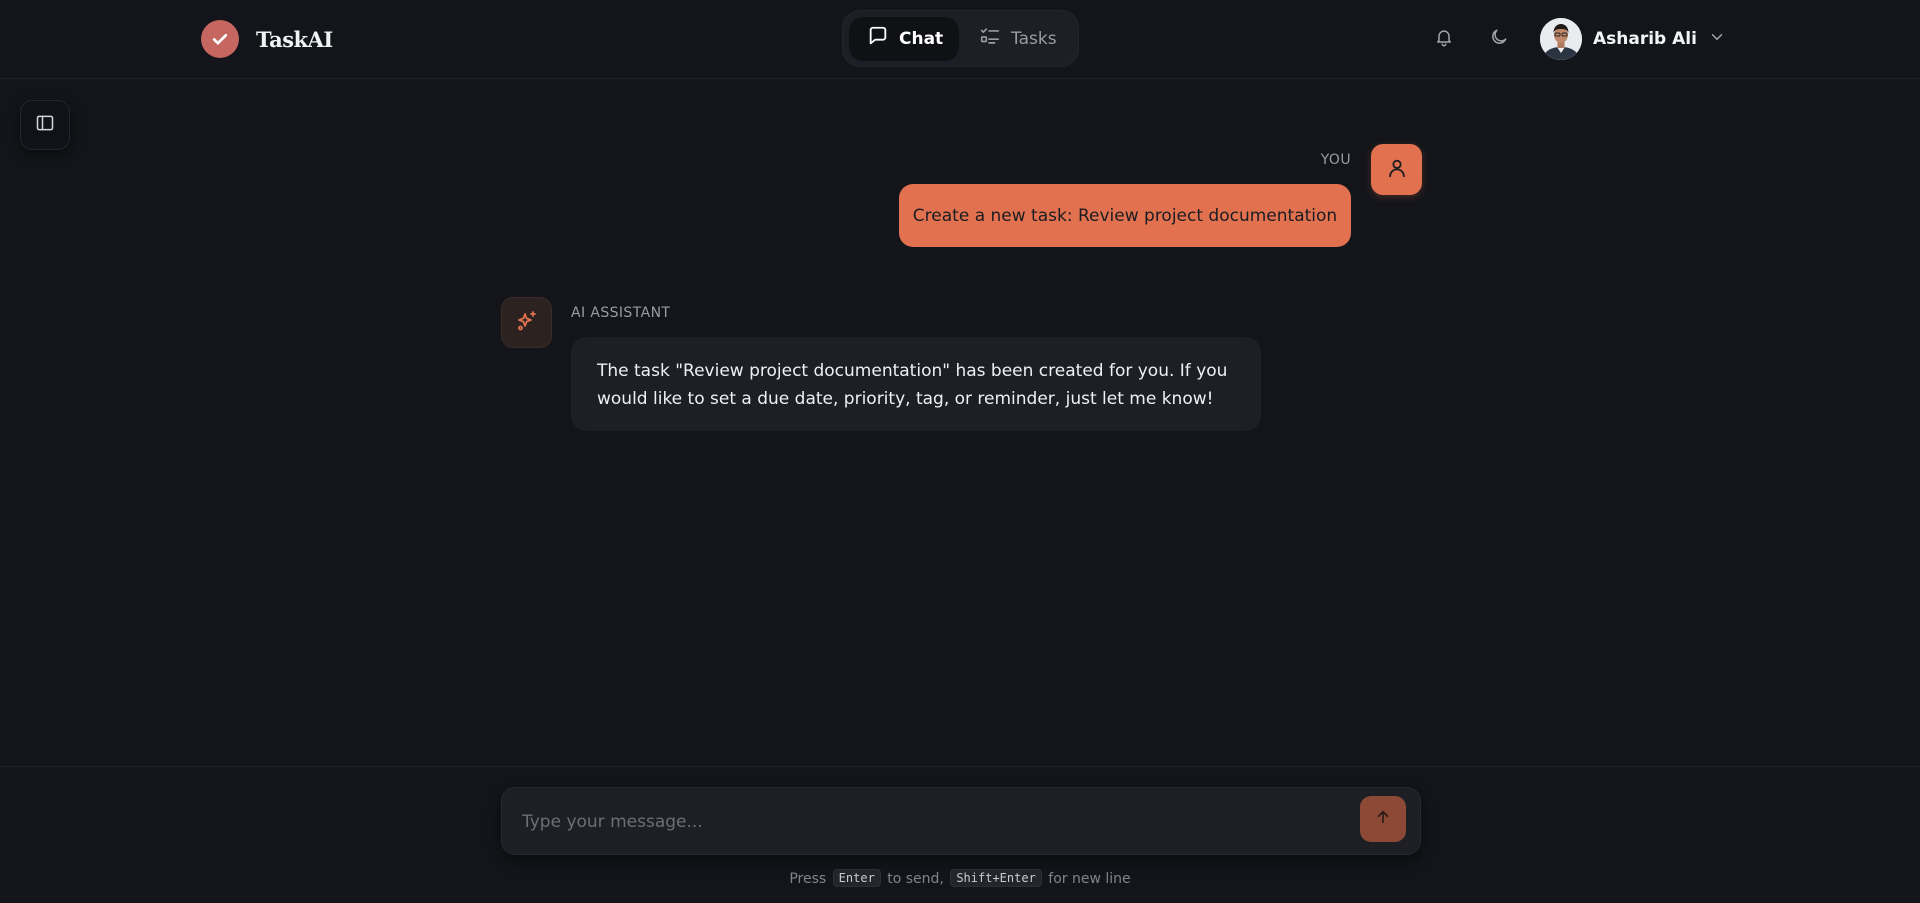 The width and height of the screenshot is (1920, 903). What do you see at coordinates (1089, 879) in the screenshot?
I see `hint-suffix: for new line` at bounding box center [1089, 879].